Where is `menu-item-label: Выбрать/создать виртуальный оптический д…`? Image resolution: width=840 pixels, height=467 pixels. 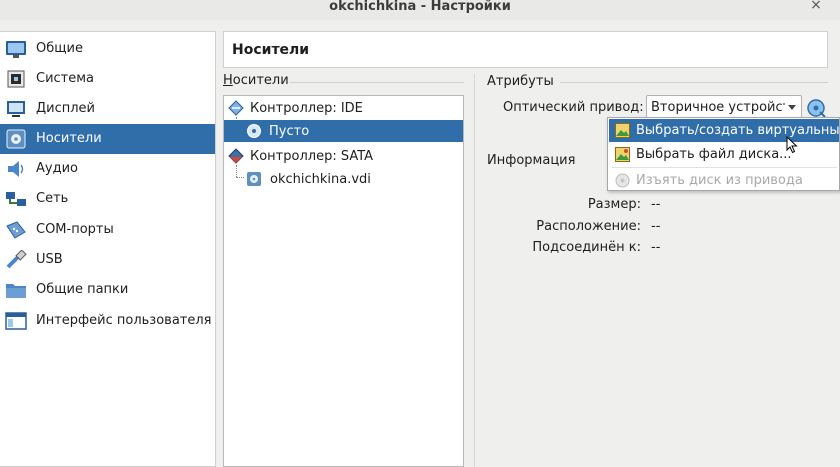
menu-item-label: Выбрать/создать виртуальный оптический д… is located at coordinates (738, 130).